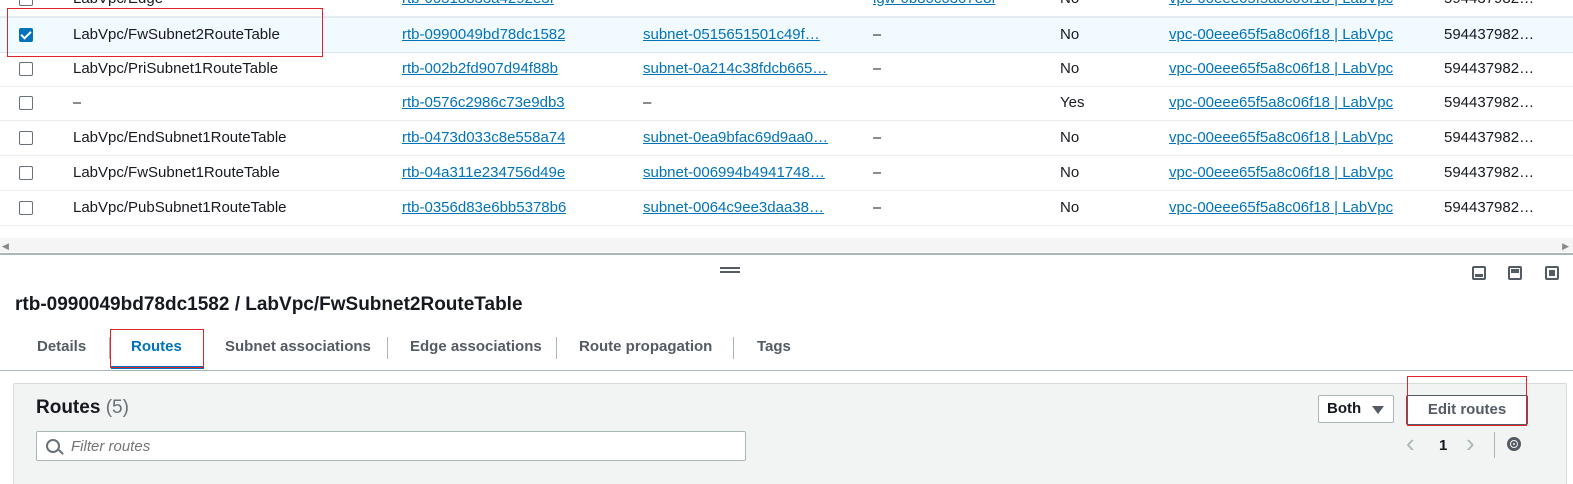  I want to click on routes-heading: Routes (5), so click(82, 408).